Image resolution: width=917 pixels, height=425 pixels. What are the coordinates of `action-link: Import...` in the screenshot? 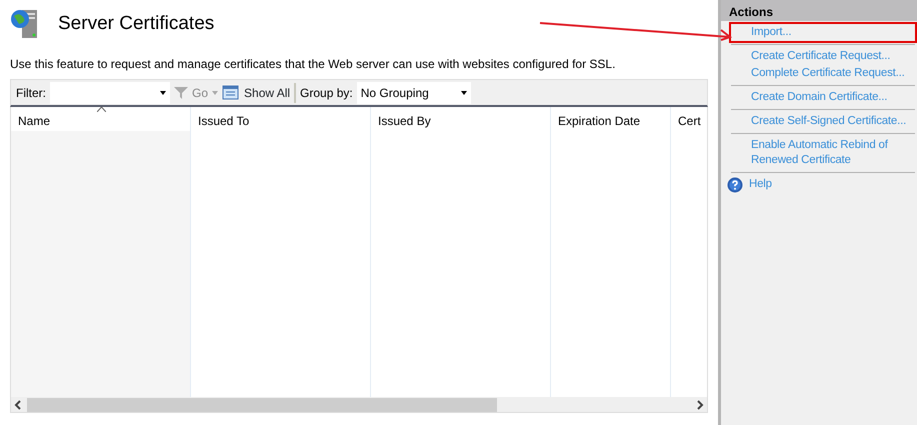 It's located at (823, 32).